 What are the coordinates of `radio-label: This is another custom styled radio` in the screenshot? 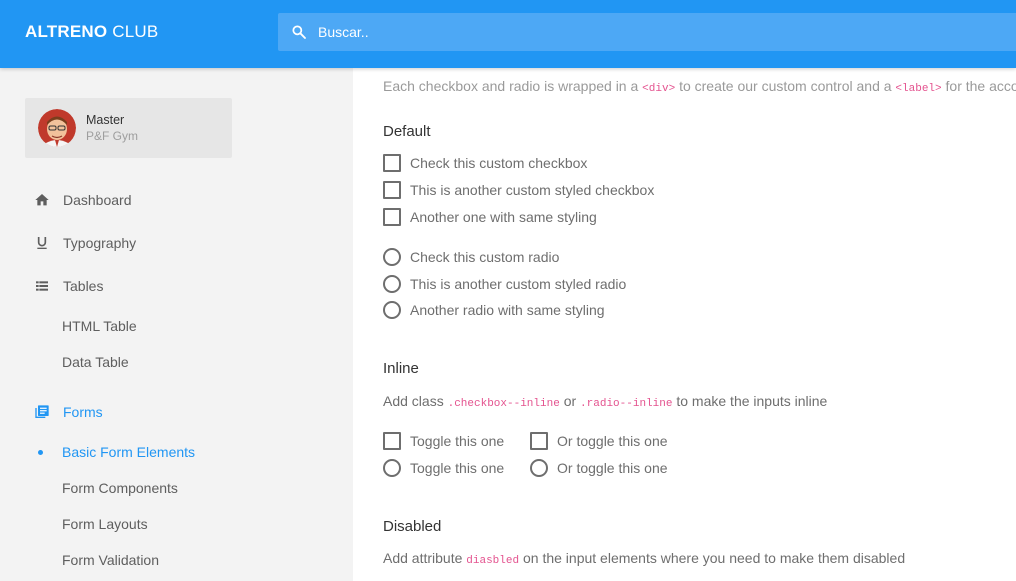 It's located at (518, 284).